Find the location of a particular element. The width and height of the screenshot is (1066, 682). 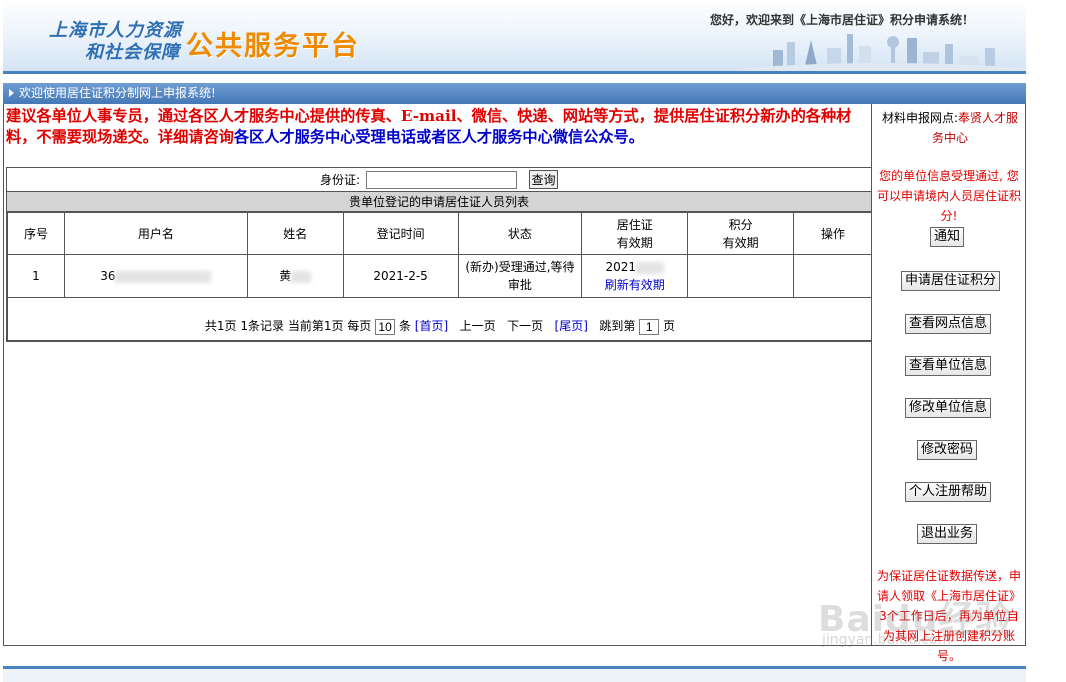

col-header-registered: 登记时间 is located at coordinates (400, 233).